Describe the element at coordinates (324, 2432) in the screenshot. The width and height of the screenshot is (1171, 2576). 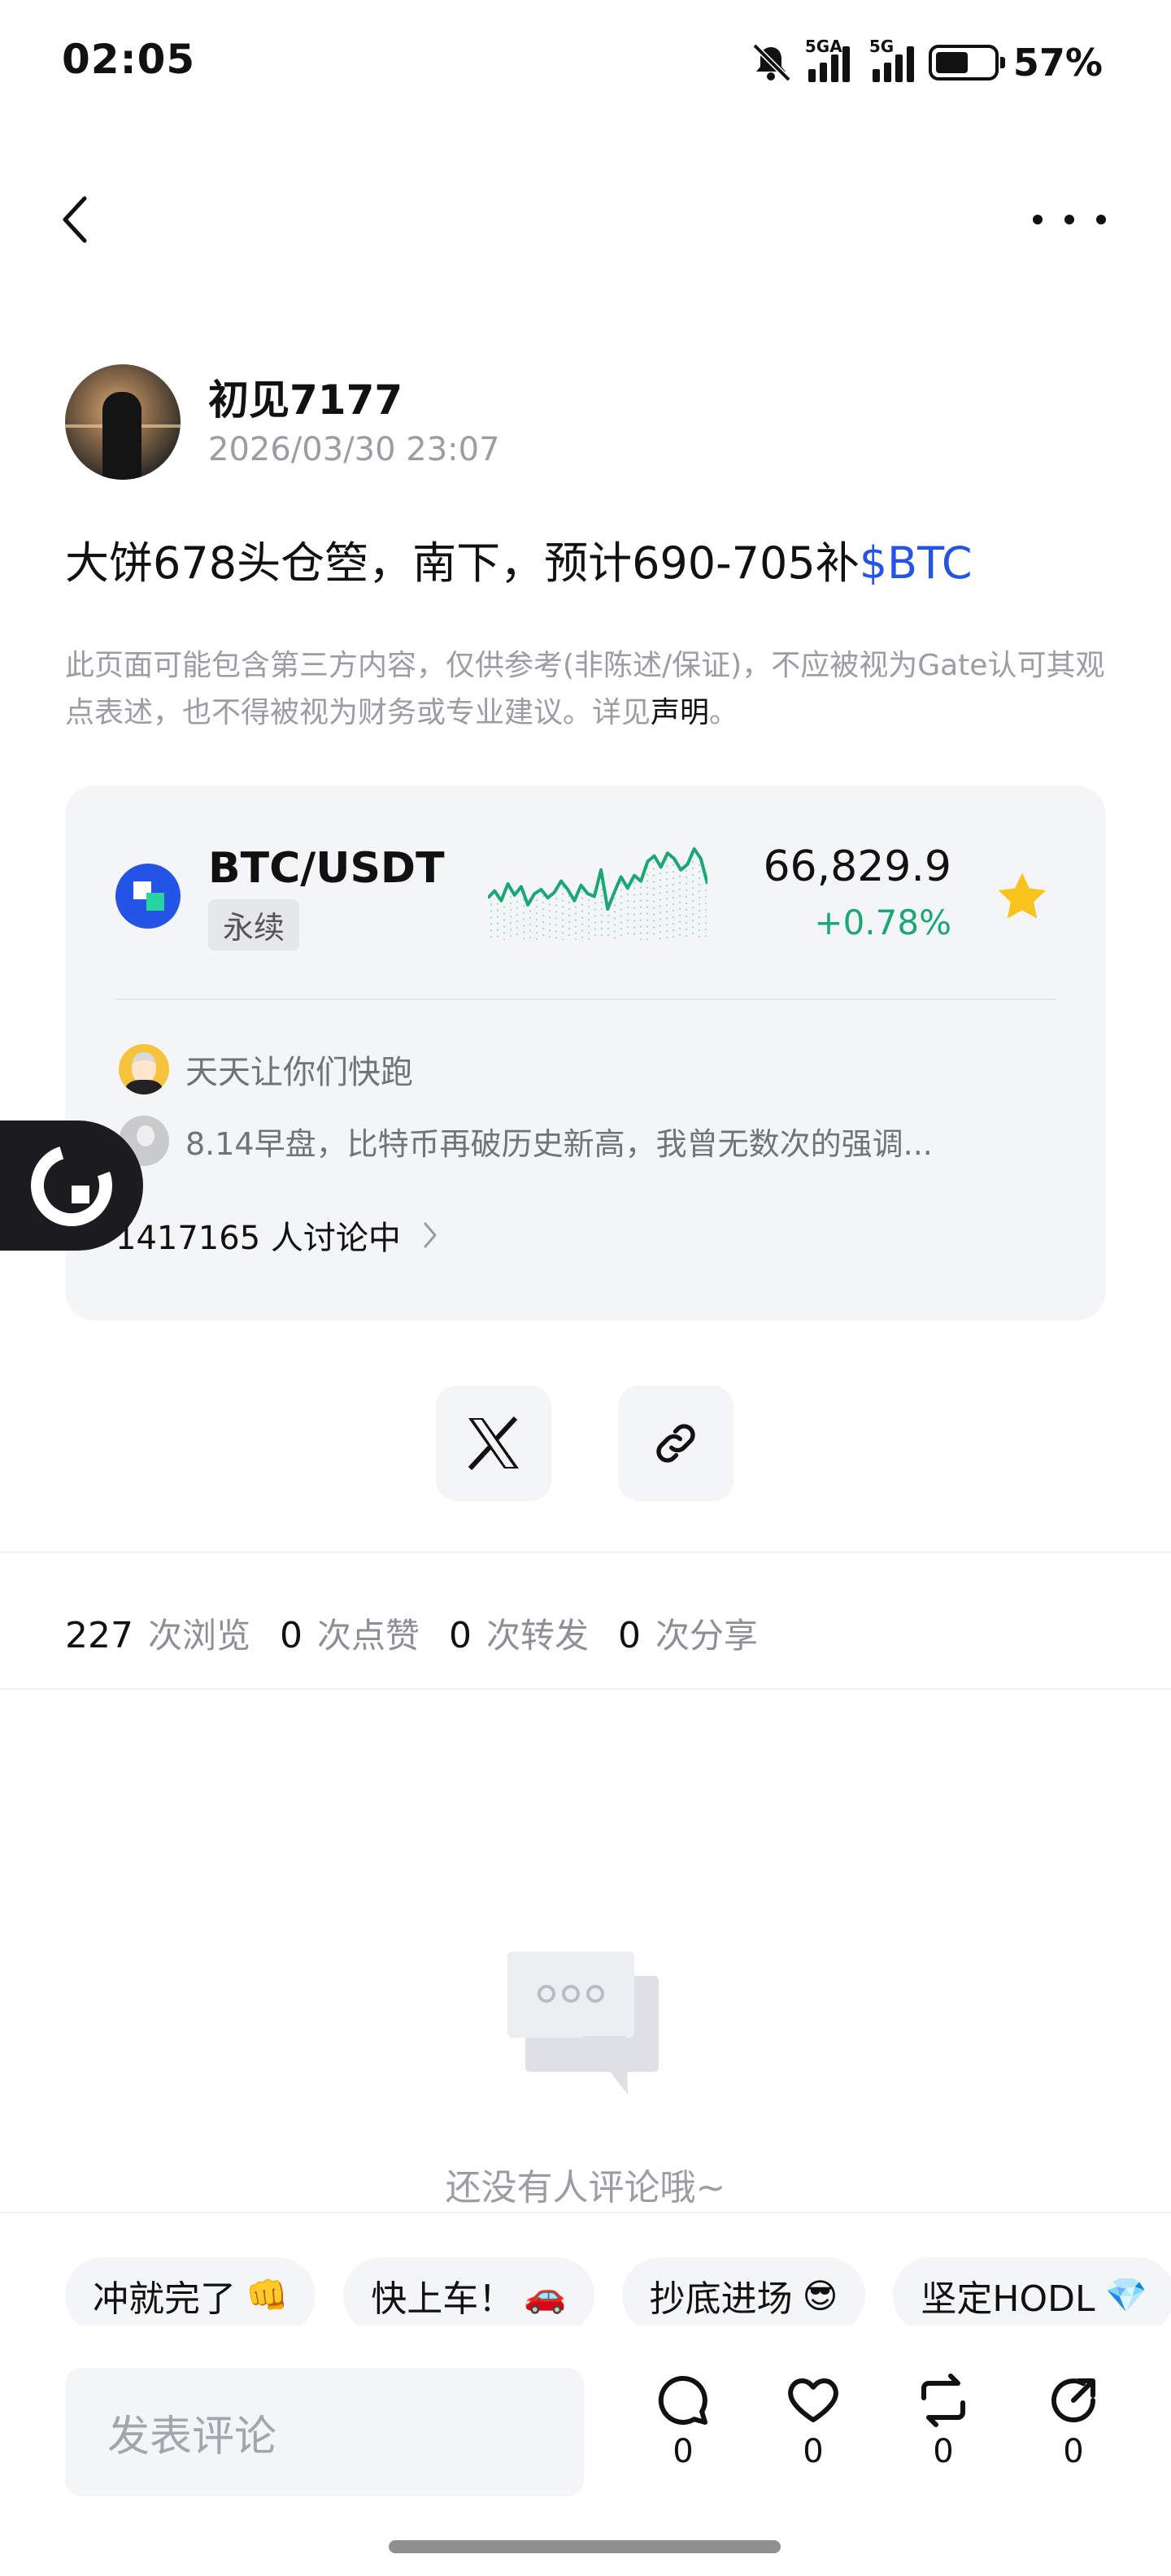
I see `comment-input: 发表评论` at that location.